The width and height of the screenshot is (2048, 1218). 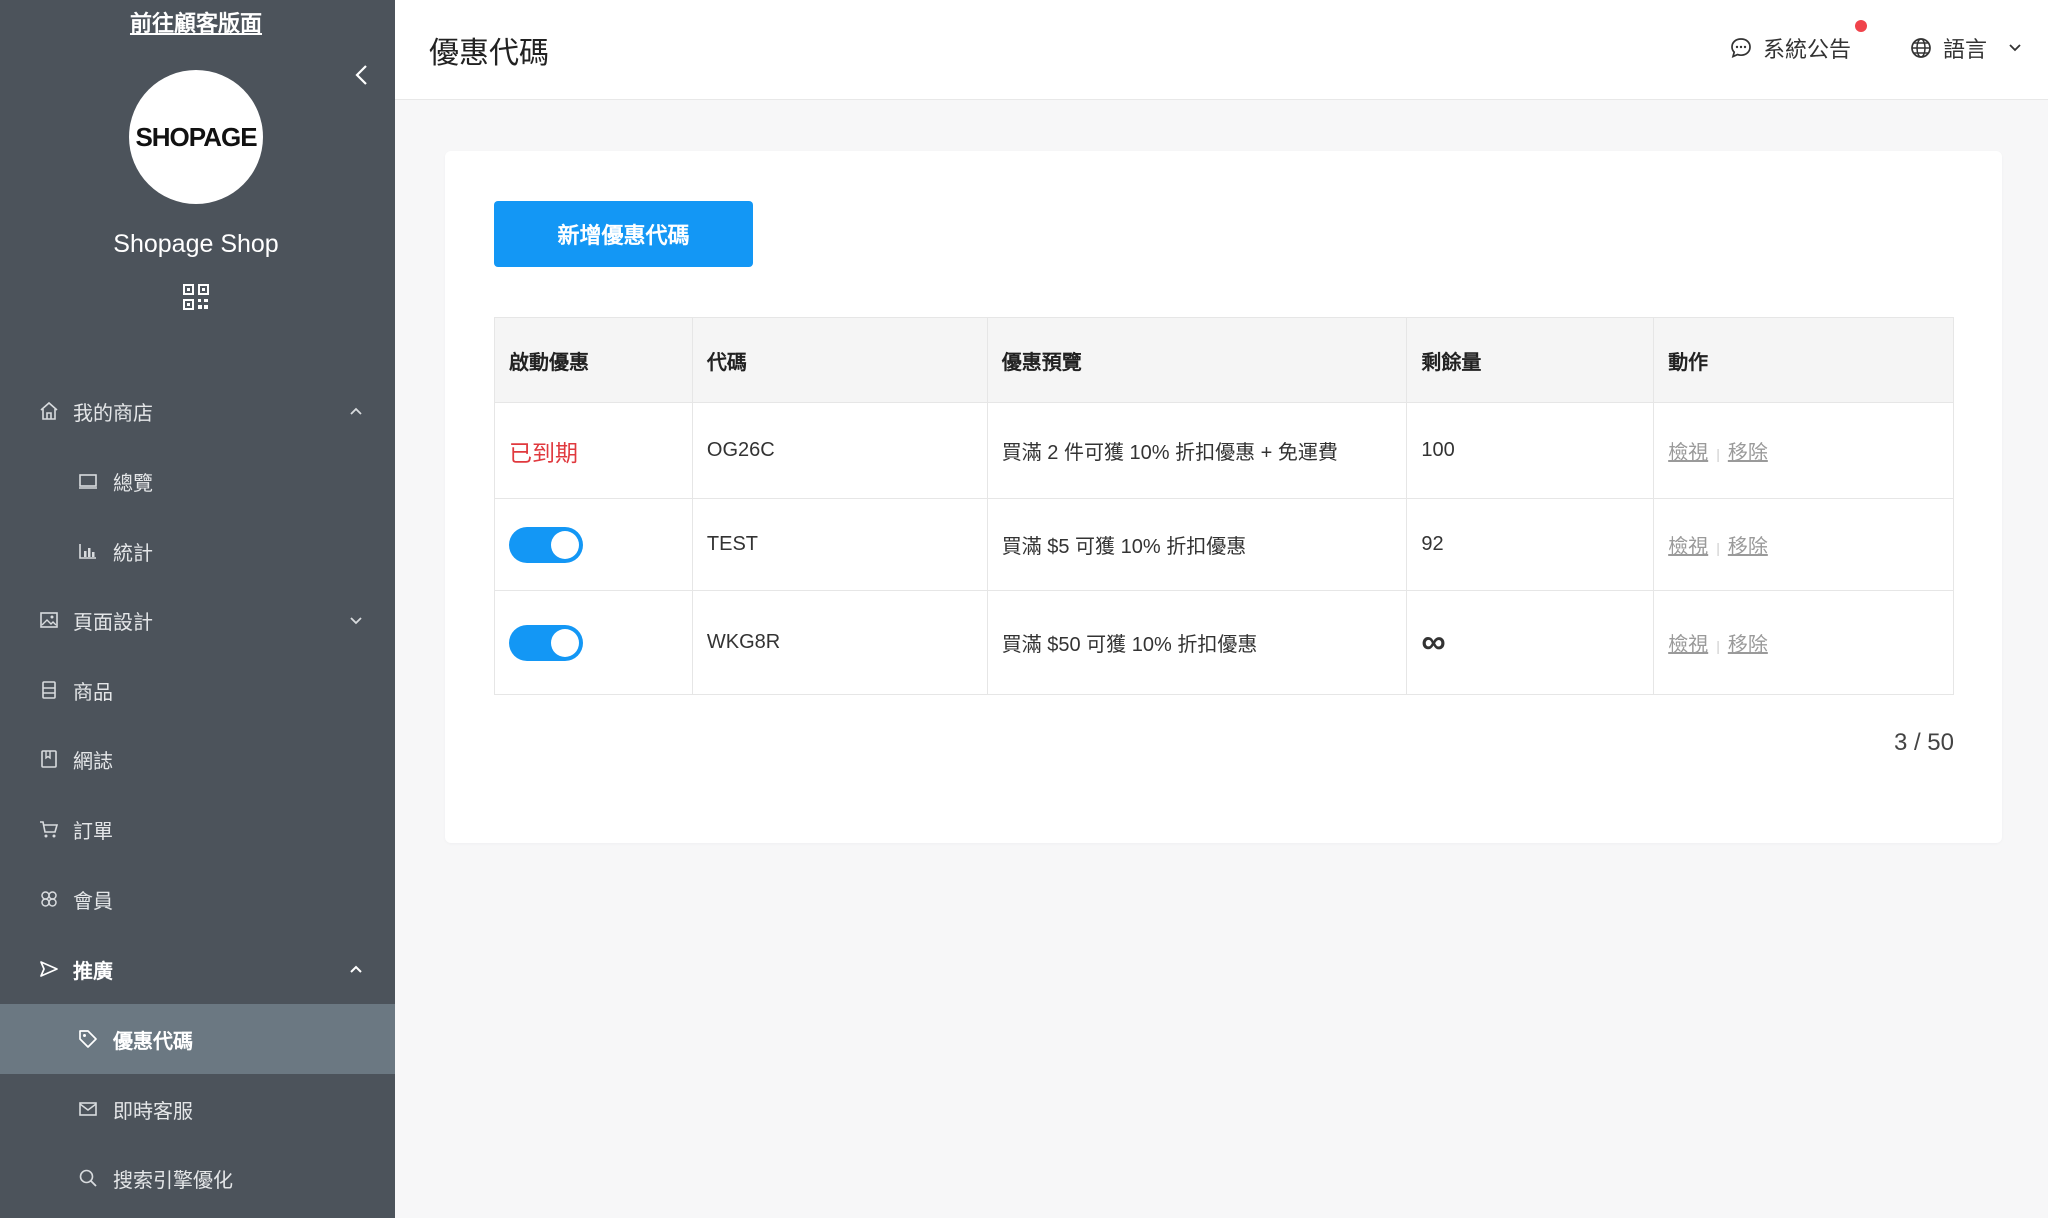 I want to click on search-icon, so click(x=88, y=1178).